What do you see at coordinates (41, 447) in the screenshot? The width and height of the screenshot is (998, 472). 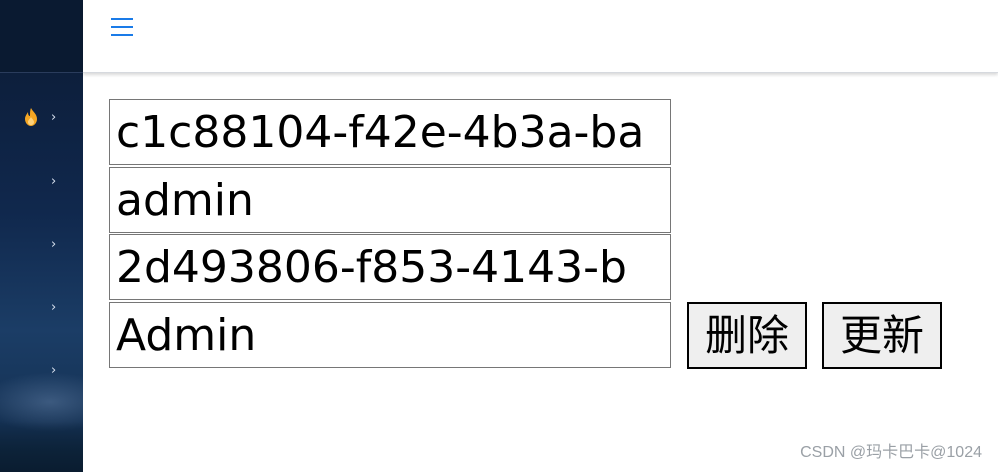 I see `sidebar-background-trees` at bounding box center [41, 447].